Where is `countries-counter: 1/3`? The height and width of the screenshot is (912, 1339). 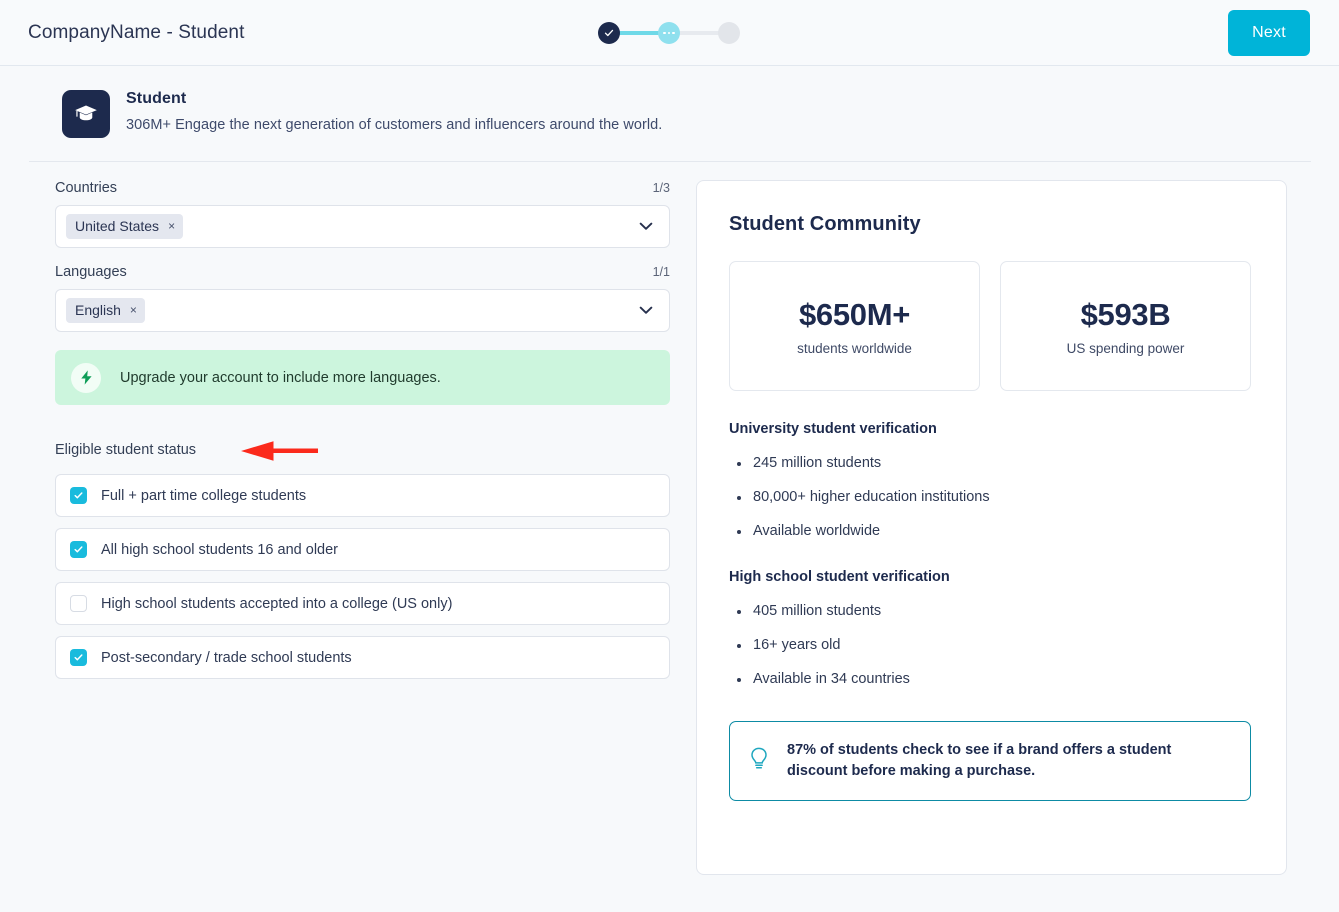 countries-counter: 1/3 is located at coordinates (661, 188).